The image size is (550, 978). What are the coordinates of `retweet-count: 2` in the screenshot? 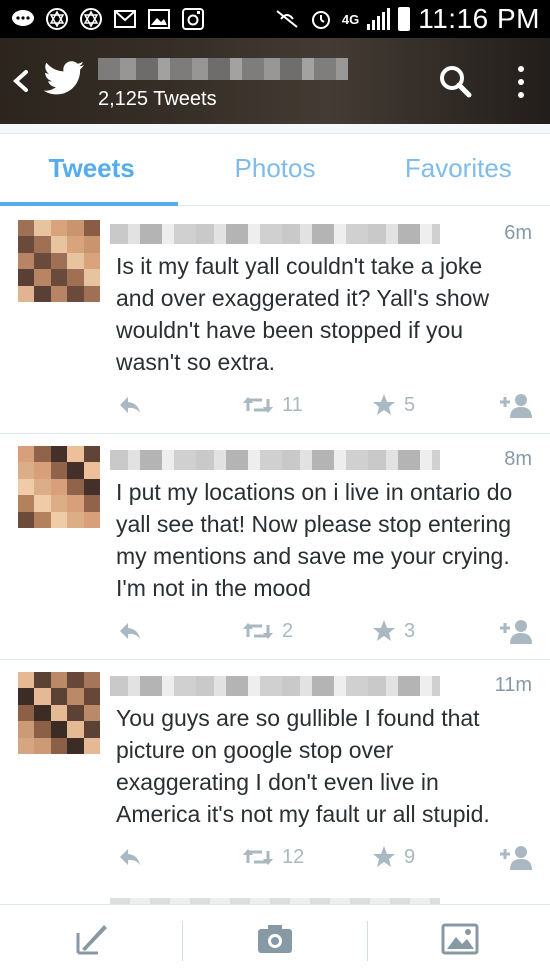 It's located at (288, 630).